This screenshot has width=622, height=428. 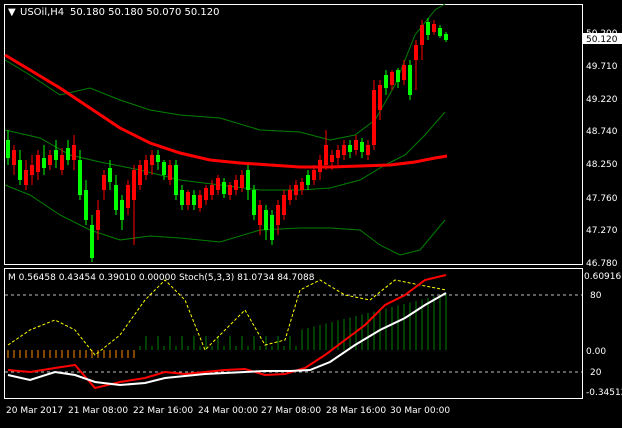 I want to click on oscillator-scale: 0.60916 80 0.00 20 -0.34512, so click(x=603, y=335).